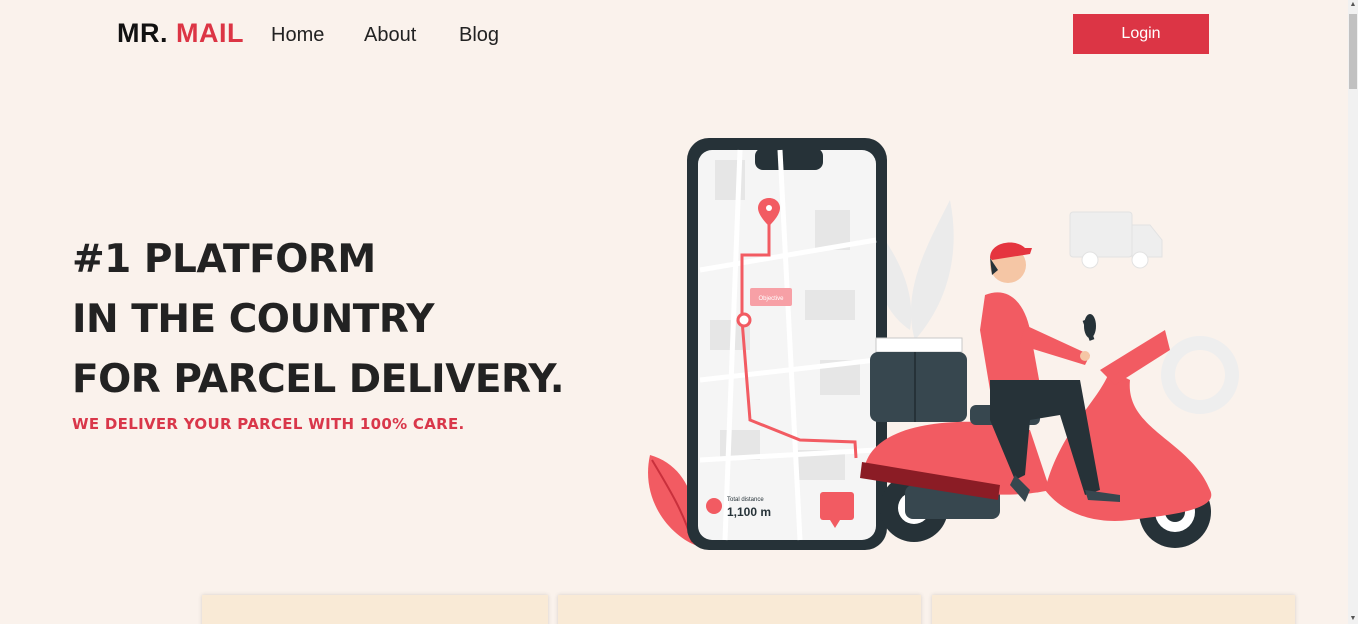 This screenshot has height=624, width=1358. What do you see at coordinates (670, 35) in the screenshot?
I see `navbar: MR. MAIL Home About Blog Login` at bounding box center [670, 35].